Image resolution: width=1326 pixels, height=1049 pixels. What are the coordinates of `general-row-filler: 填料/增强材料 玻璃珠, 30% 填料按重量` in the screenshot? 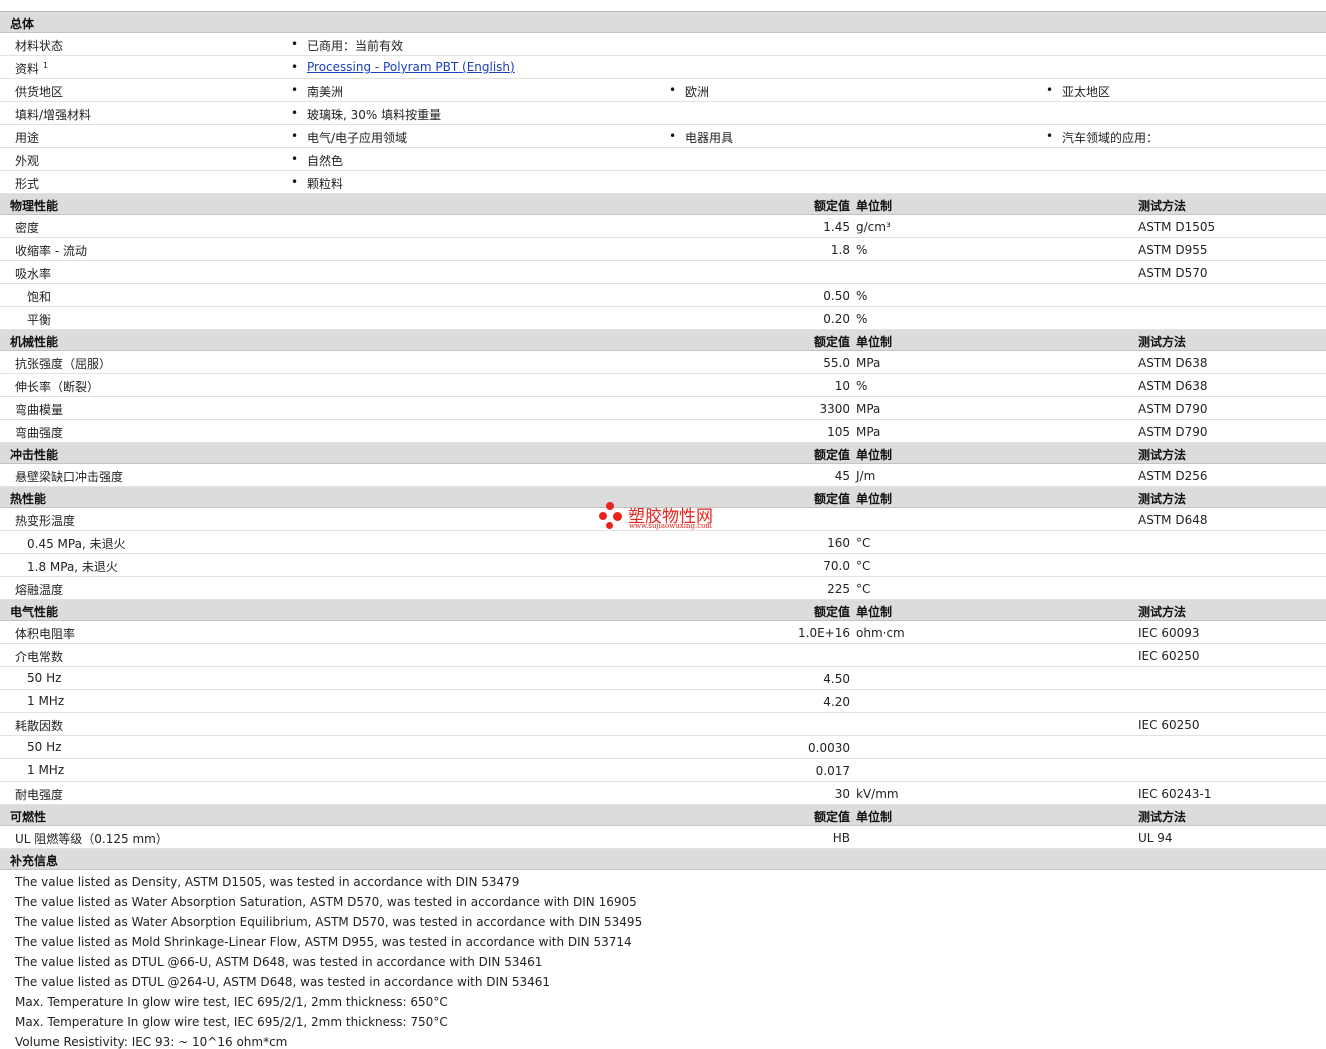 It's located at (663, 113).